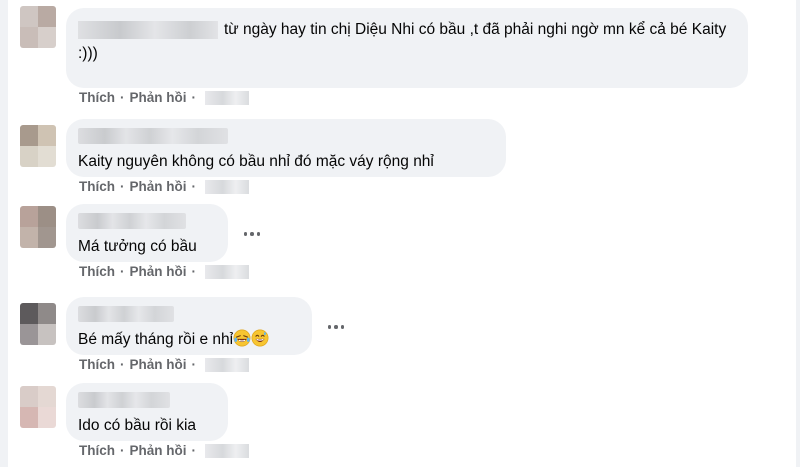 This screenshot has width=800, height=467. What do you see at coordinates (798, 233) in the screenshot?
I see `page-edge` at bounding box center [798, 233].